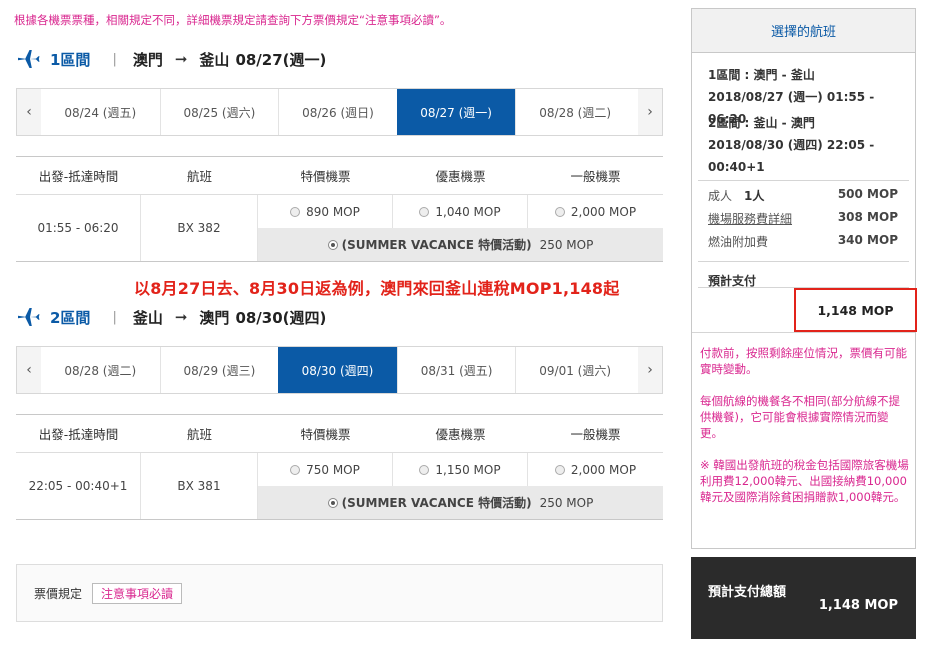 The width and height of the screenshot is (926, 648). I want to click on leg2-to: 澳門, so click(214, 317).